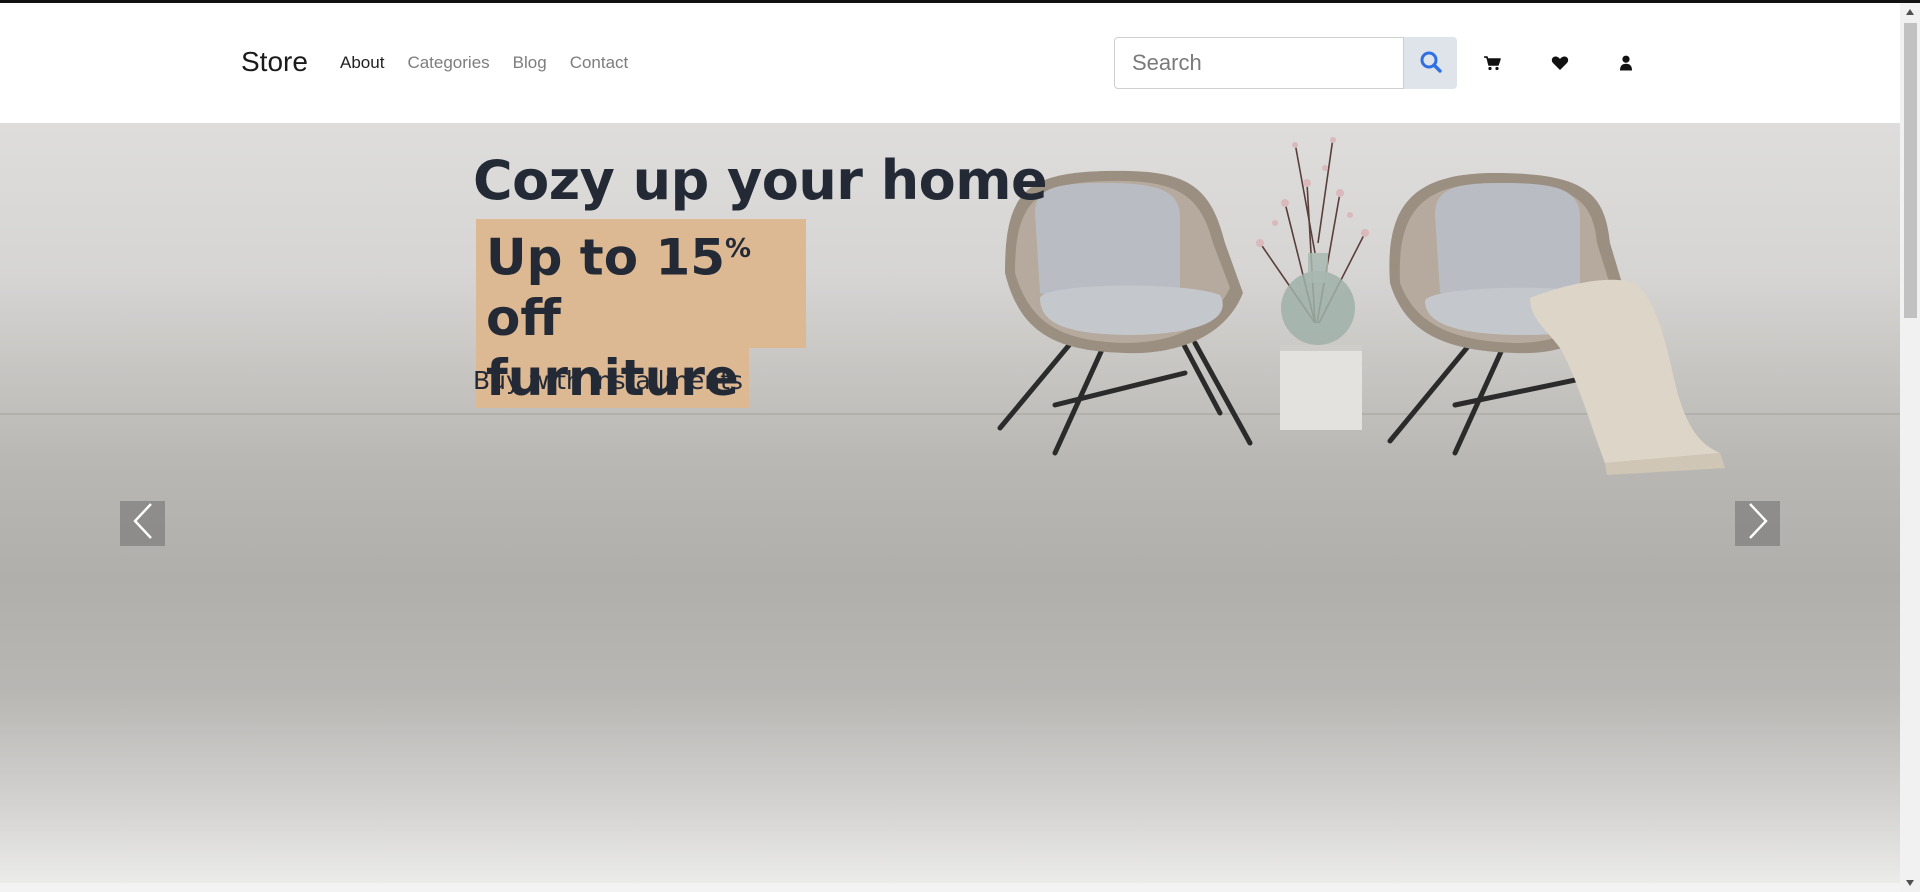 The image size is (1920, 892). Describe the element at coordinates (1259, 63) in the screenshot. I see `search-input` at that location.